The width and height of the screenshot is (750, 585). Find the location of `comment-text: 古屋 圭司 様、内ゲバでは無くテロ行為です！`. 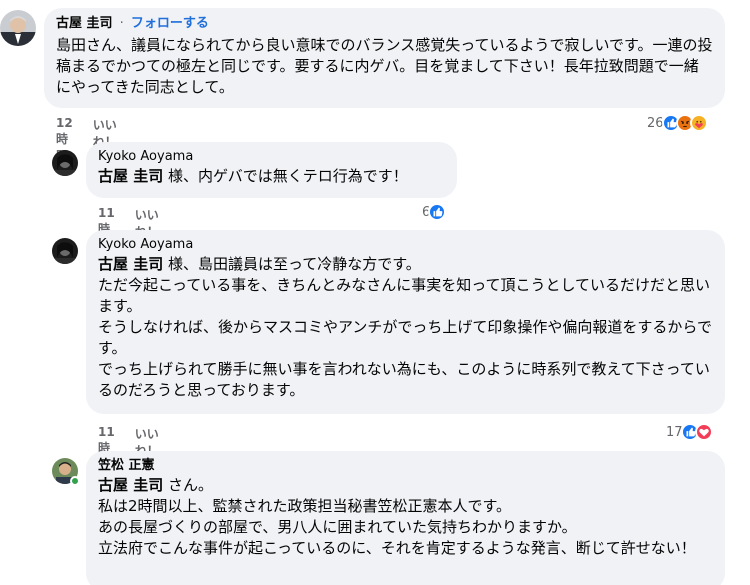

comment-text: 古屋 圭司 様、内ゲバでは無くテロ行為です！ is located at coordinates (271, 176).